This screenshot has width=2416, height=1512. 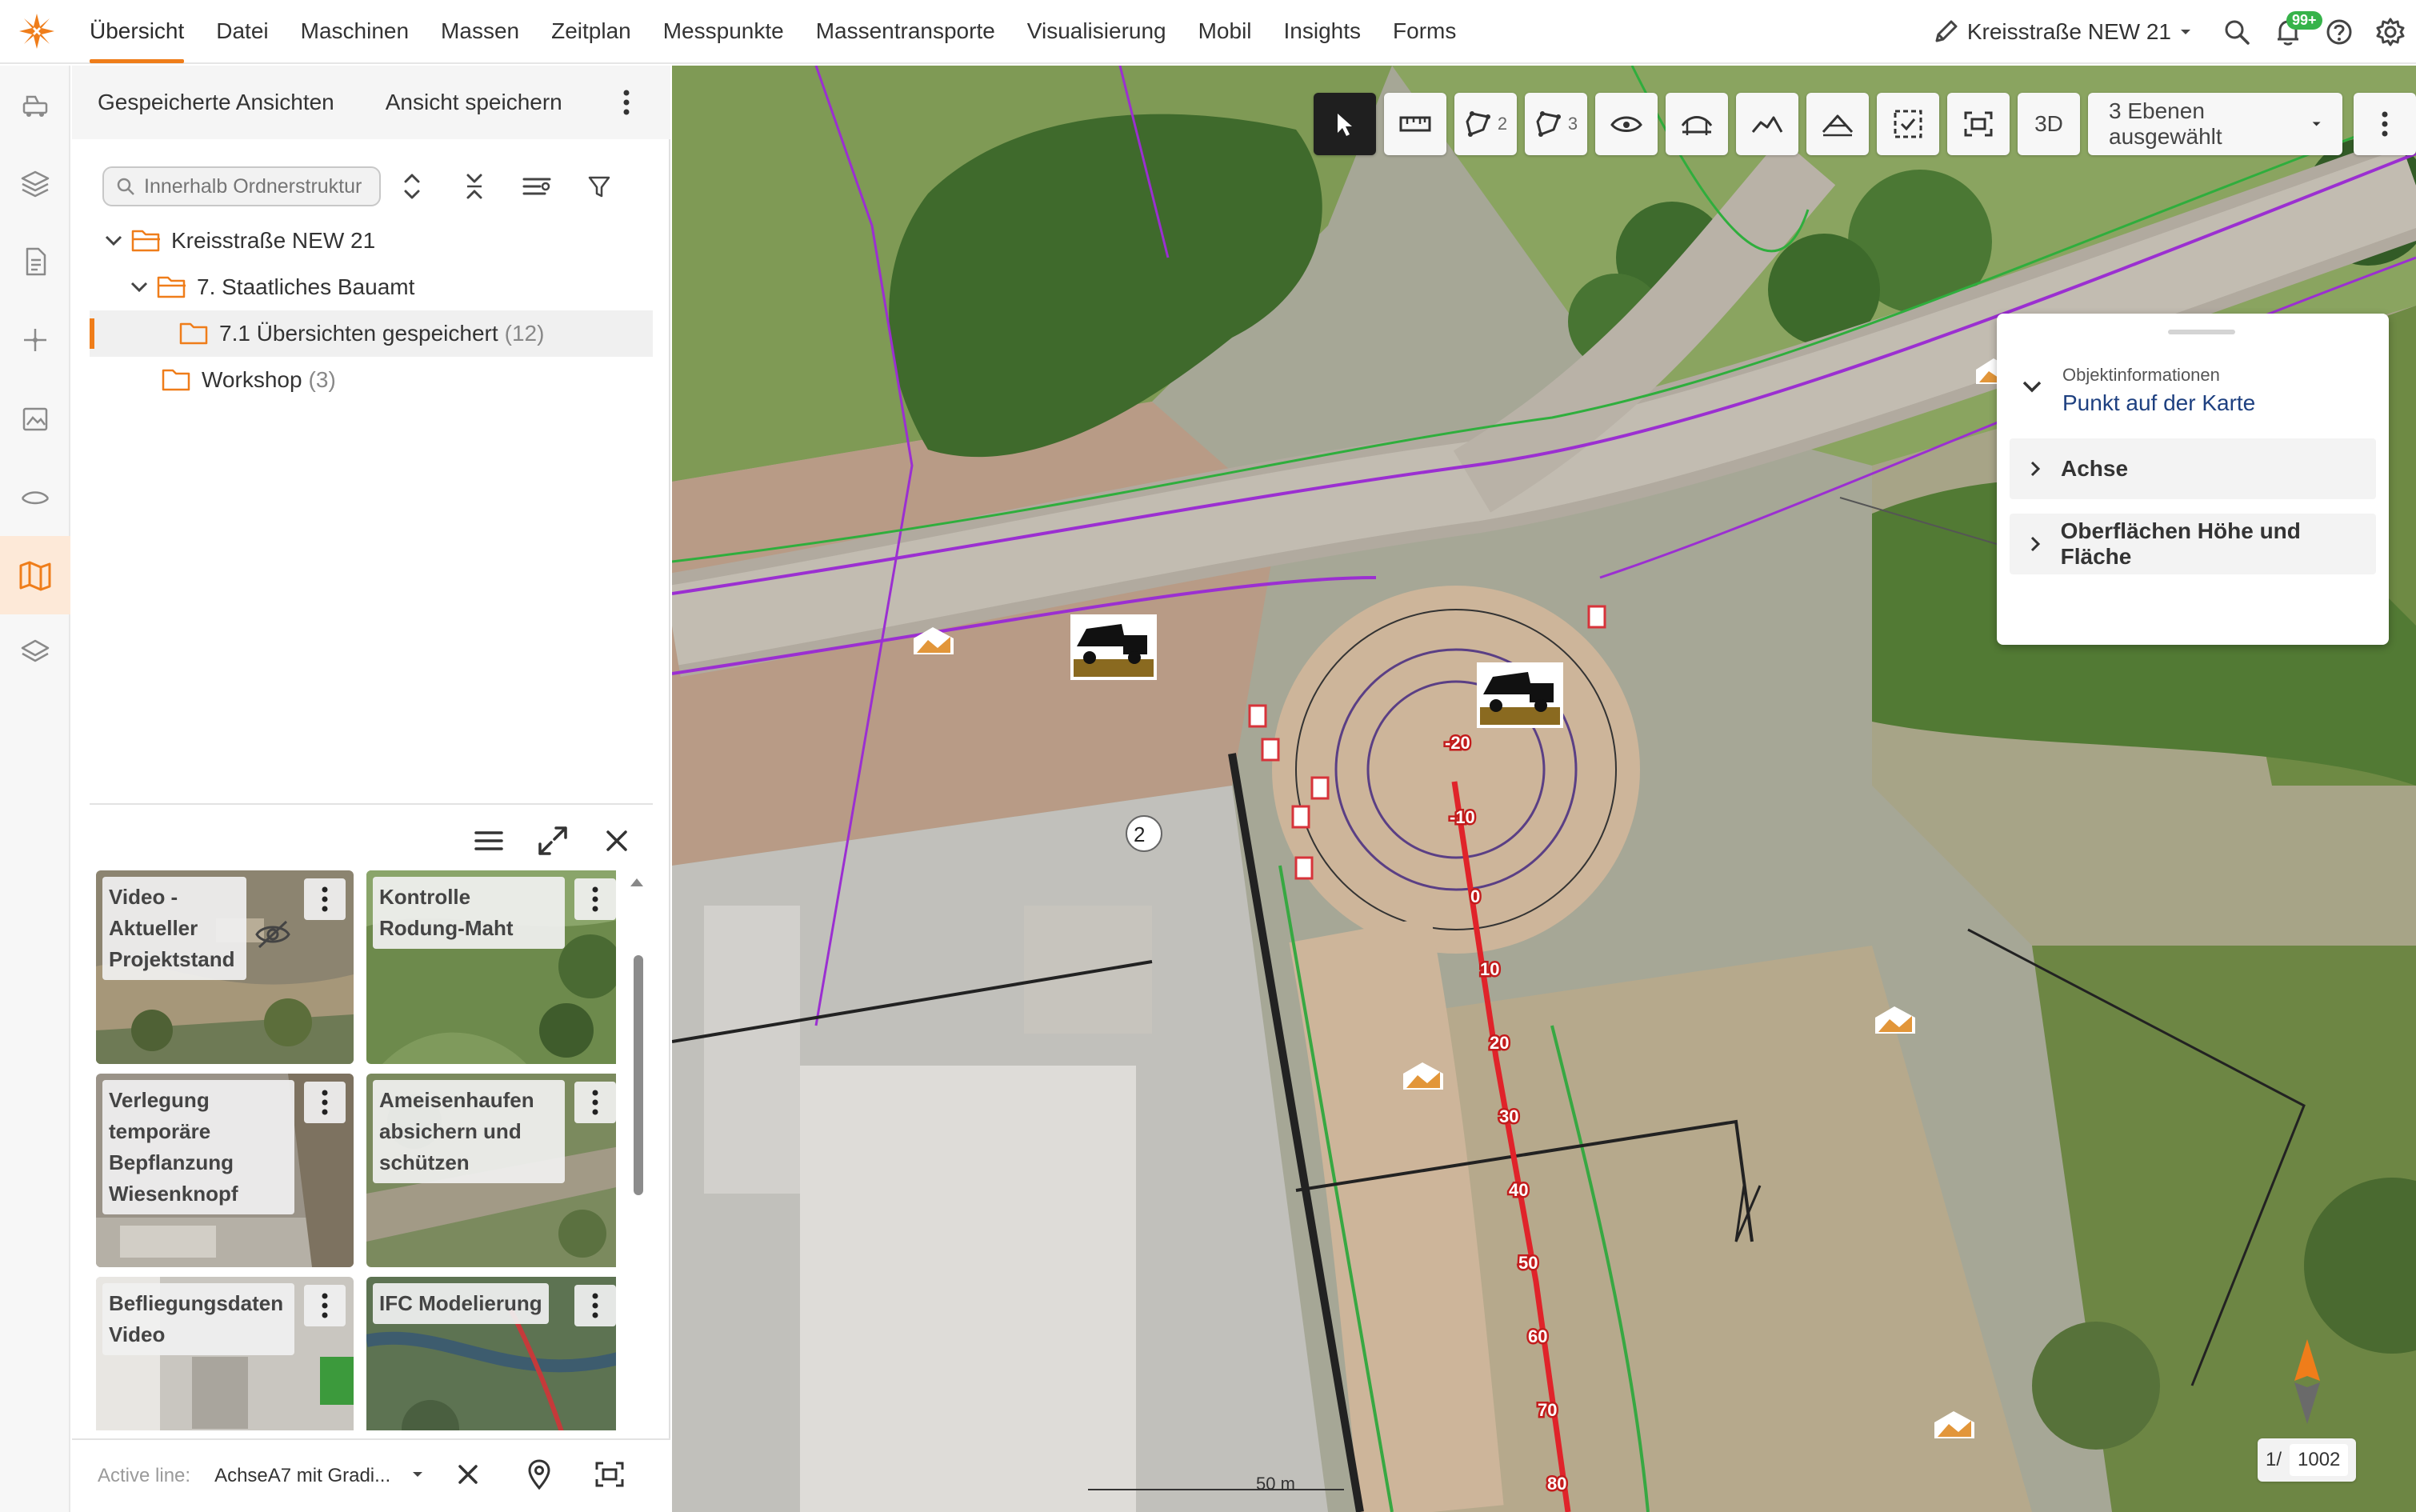 What do you see at coordinates (539, 1476) in the screenshot?
I see `location-pin-icon` at bounding box center [539, 1476].